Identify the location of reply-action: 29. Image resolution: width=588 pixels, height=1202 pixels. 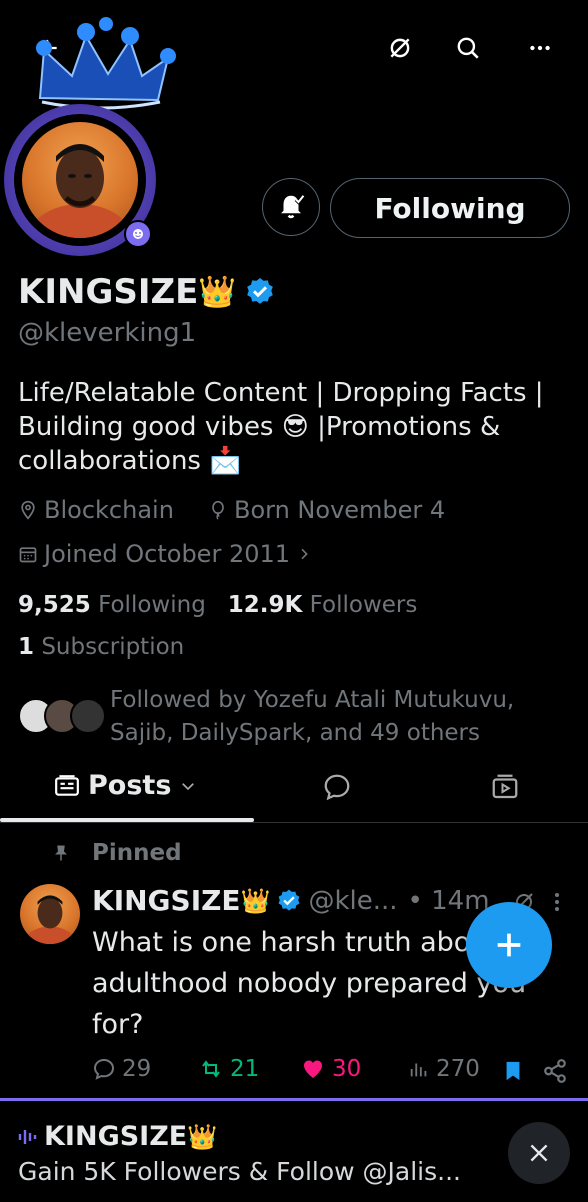
(121, 1069).